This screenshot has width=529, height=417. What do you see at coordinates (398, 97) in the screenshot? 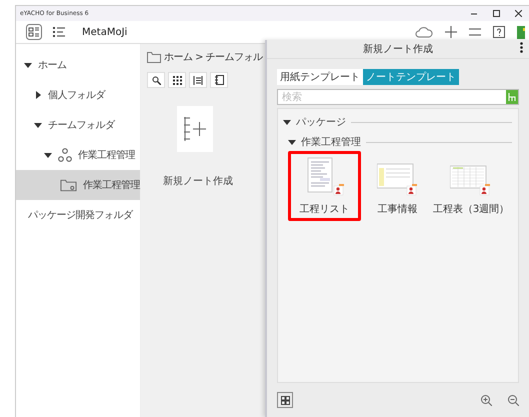
I see `search-field: 検索` at bounding box center [398, 97].